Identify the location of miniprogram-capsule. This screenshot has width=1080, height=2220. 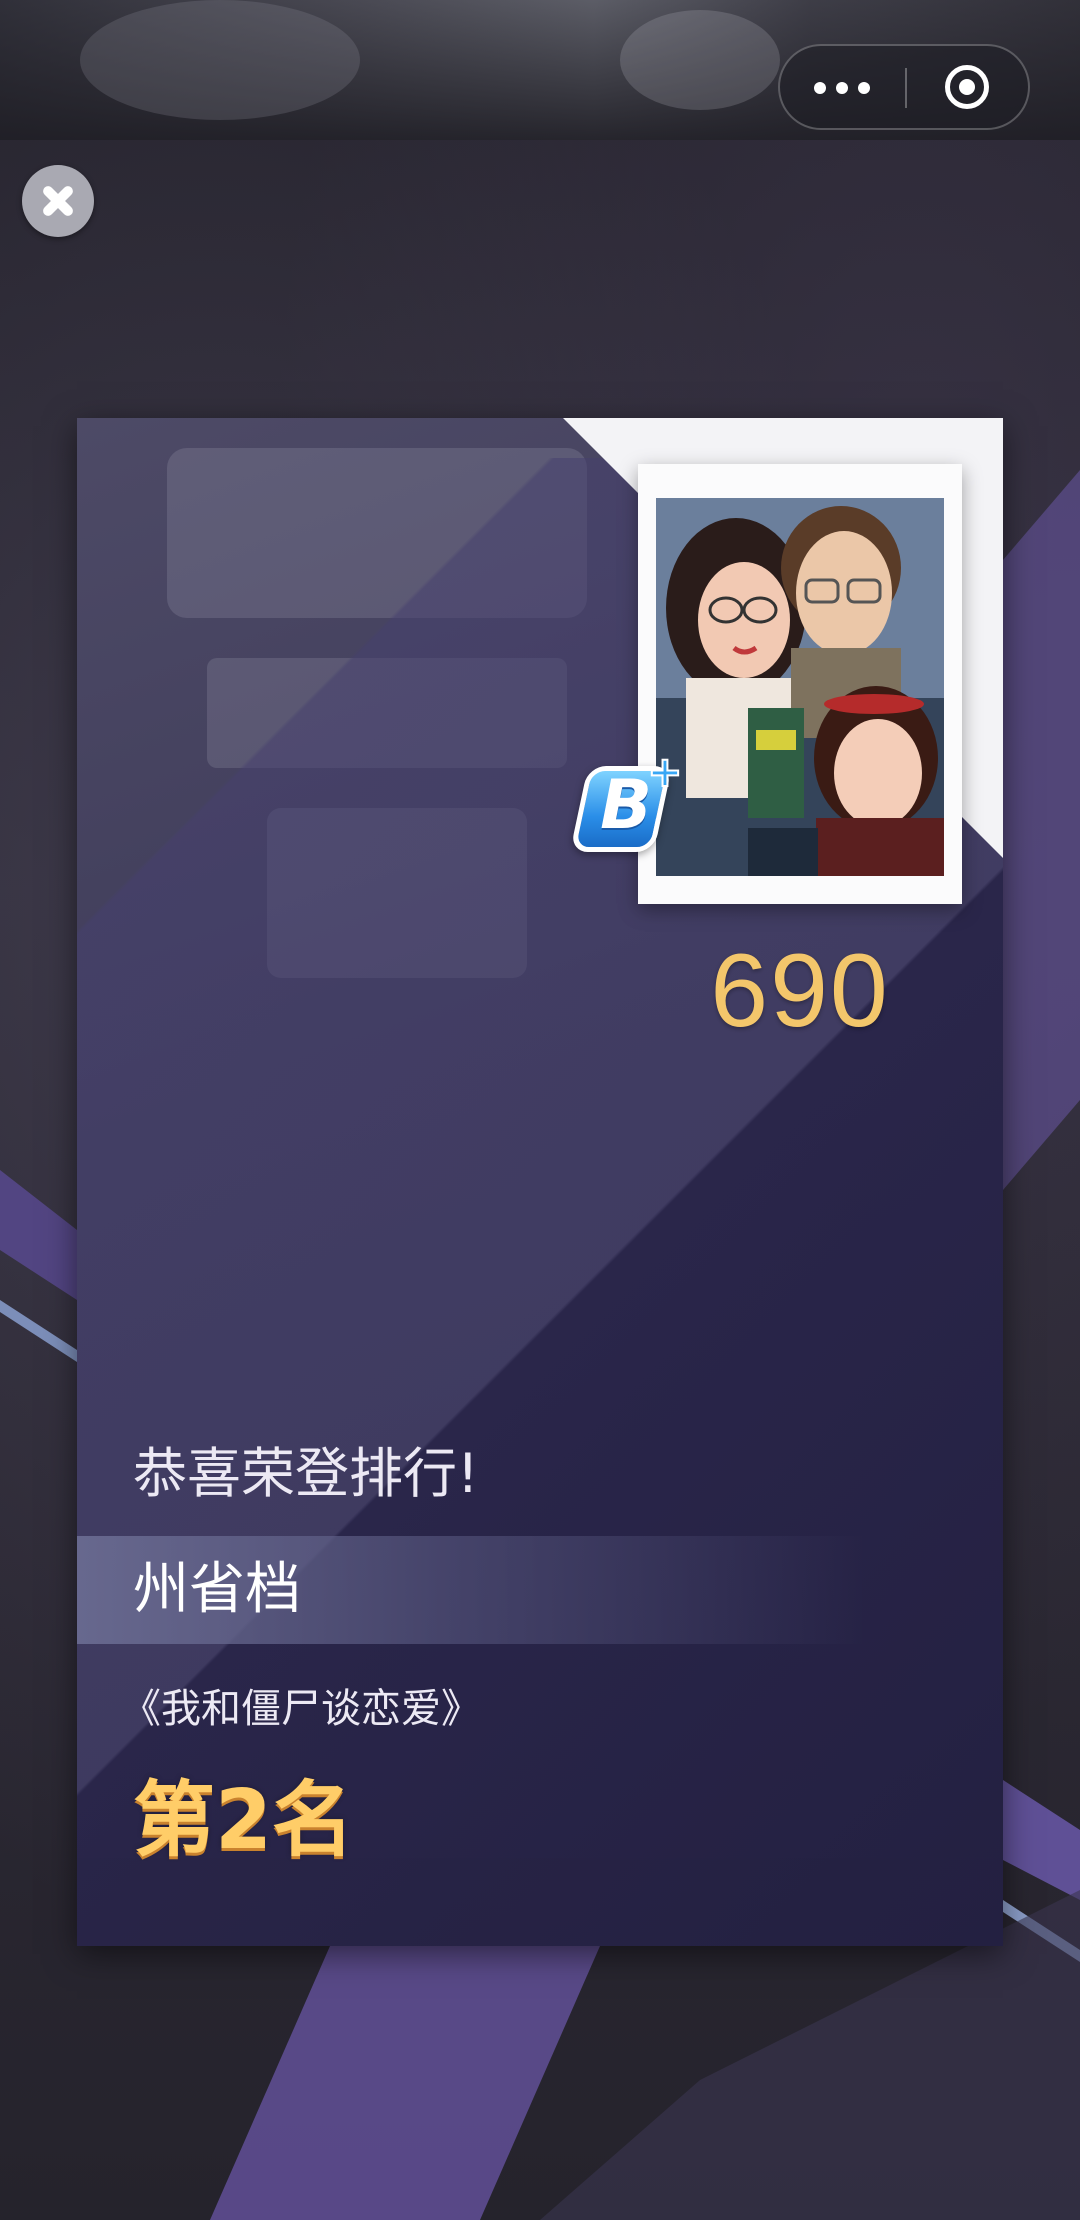
(904, 87).